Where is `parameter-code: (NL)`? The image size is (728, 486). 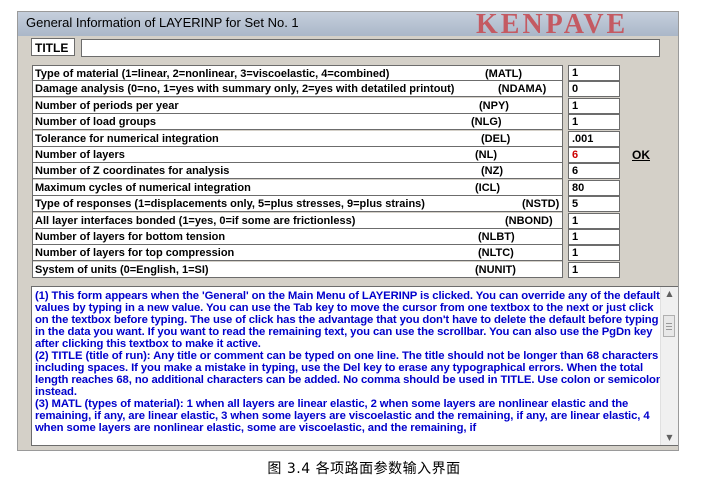 parameter-code: (NL) is located at coordinates (486, 155).